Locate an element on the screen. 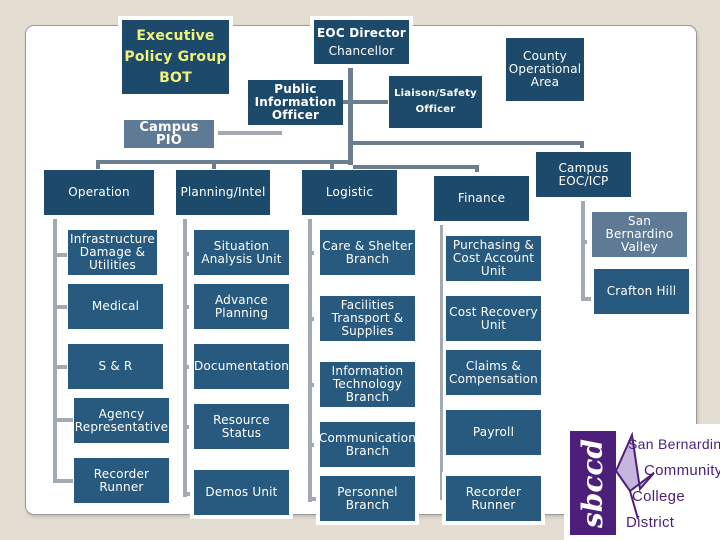  campus-crafton-hill: Crafton Hill is located at coordinates (641, 291).